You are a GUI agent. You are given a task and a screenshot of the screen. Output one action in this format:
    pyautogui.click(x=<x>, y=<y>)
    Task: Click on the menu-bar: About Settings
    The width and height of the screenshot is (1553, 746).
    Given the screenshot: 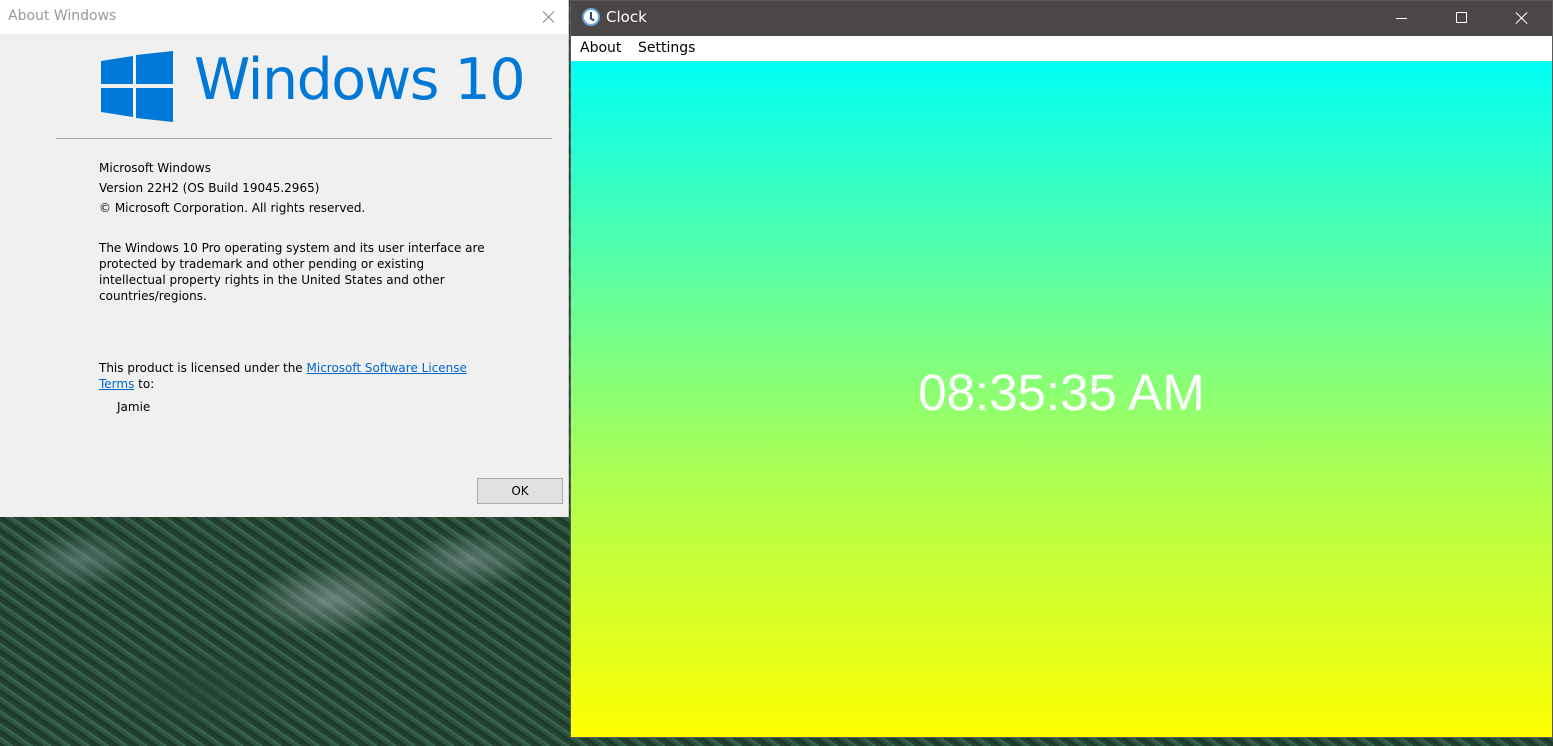 What is the action you would take?
    pyautogui.click(x=1061, y=48)
    